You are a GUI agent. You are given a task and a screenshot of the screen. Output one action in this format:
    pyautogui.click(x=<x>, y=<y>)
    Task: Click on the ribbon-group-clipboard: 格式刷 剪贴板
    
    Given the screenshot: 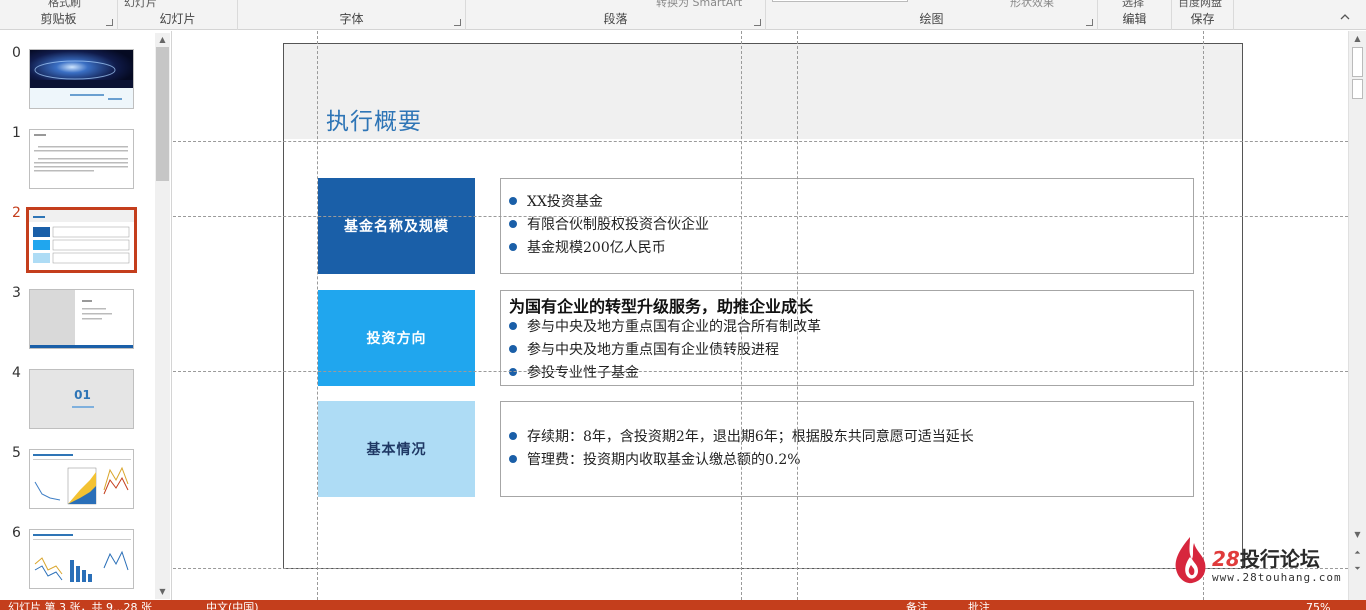 What is the action you would take?
    pyautogui.click(x=59, y=15)
    